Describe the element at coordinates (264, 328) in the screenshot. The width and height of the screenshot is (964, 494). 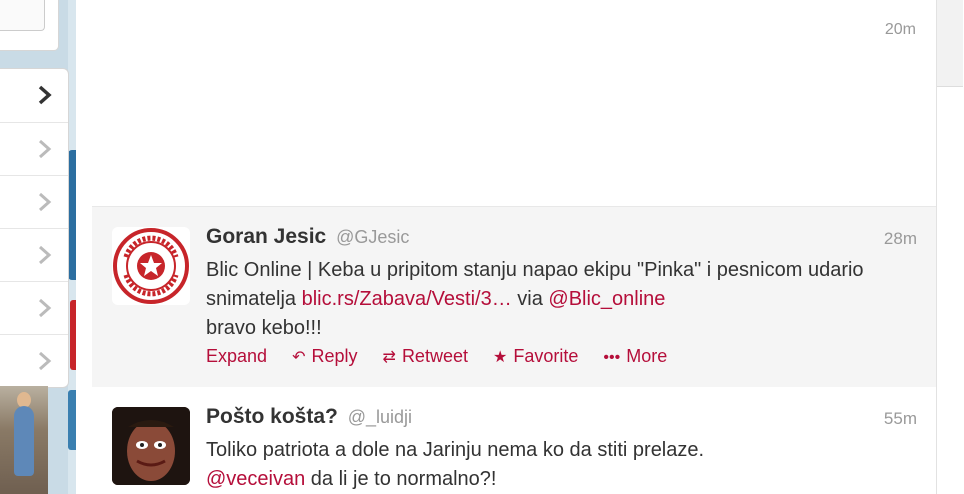
I see `tweet-text-segment: bravo kebo!!!` at that location.